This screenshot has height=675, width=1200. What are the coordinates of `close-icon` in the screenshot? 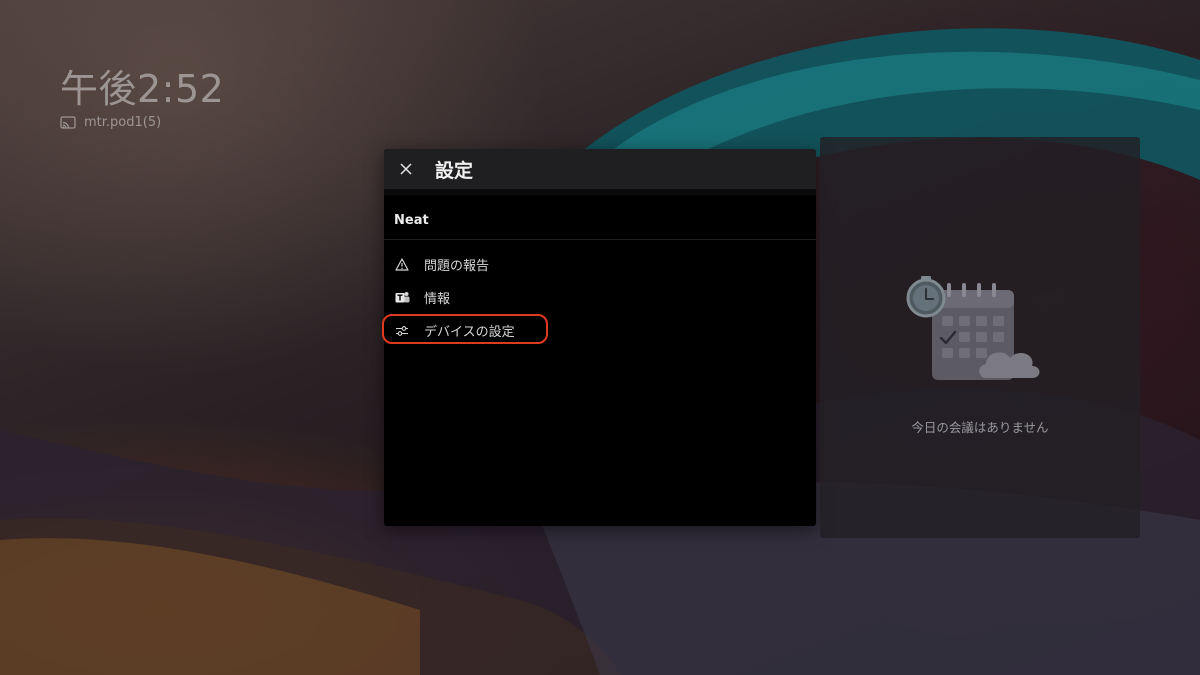 It's located at (406, 169).